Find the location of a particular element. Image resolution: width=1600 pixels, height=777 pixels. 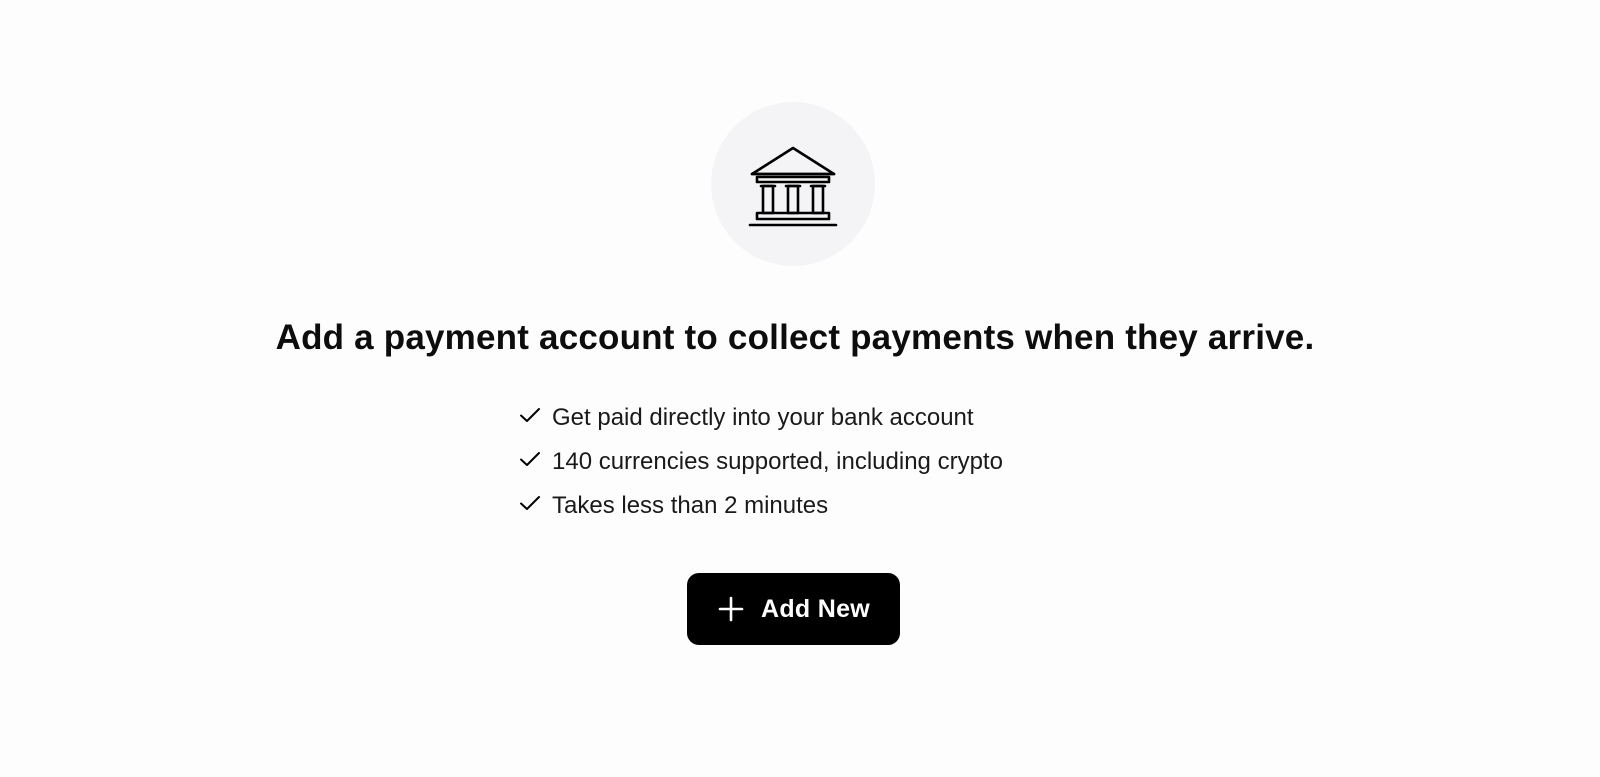

feature-item: Takes less than 2 minutes is located at coordinates (760, 506).